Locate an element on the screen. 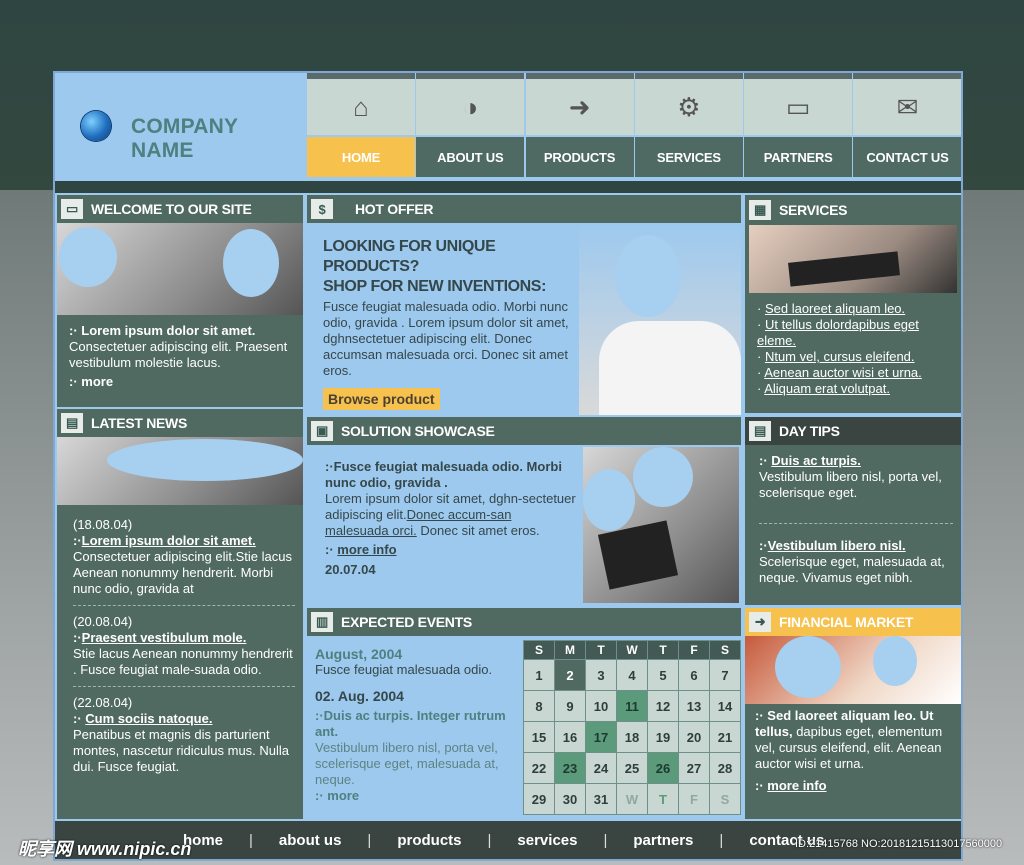  footer-link-services: services is located at coordinates (547, 840).